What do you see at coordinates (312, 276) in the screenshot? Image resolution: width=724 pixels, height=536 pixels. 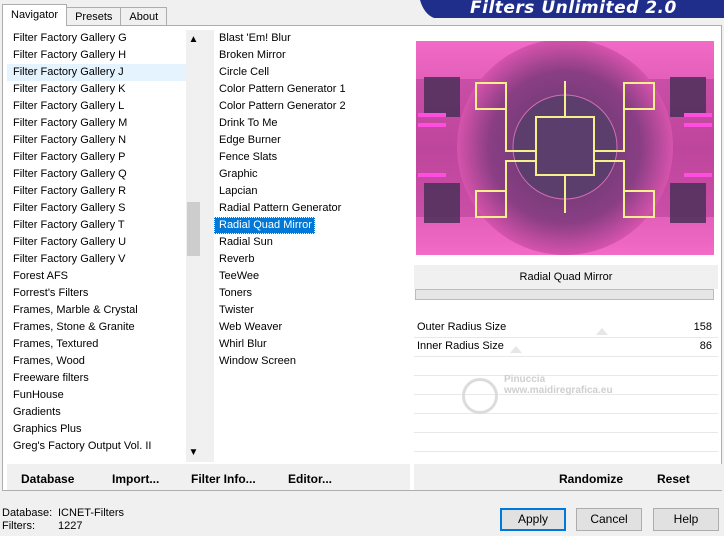 I see `filter-list-item: TeeWee` at bounding box center [312, 276].